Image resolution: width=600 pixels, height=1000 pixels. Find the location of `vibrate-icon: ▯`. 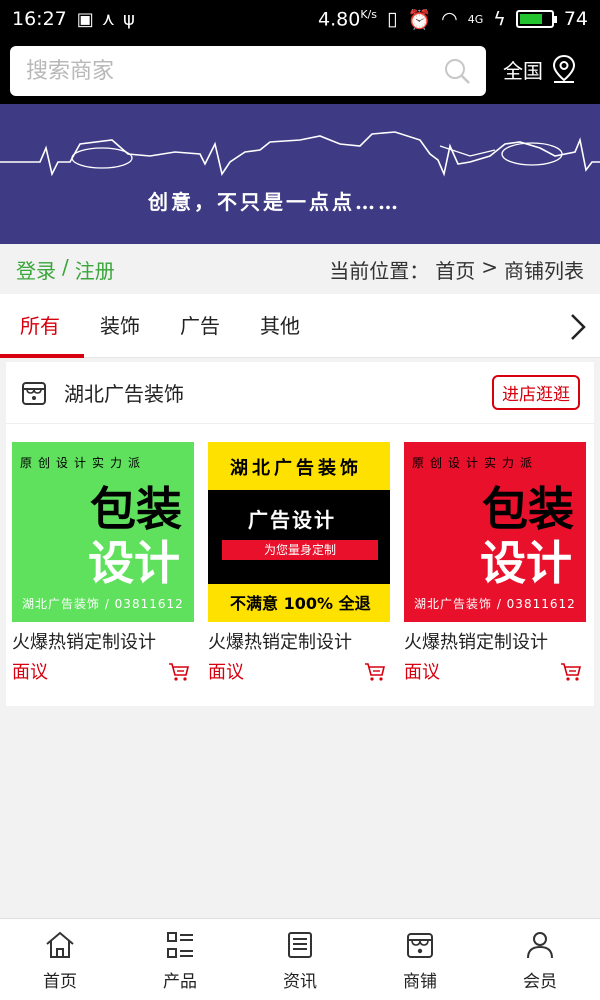

vibrate-icon: ▯ is located at coordinates (392, 19).